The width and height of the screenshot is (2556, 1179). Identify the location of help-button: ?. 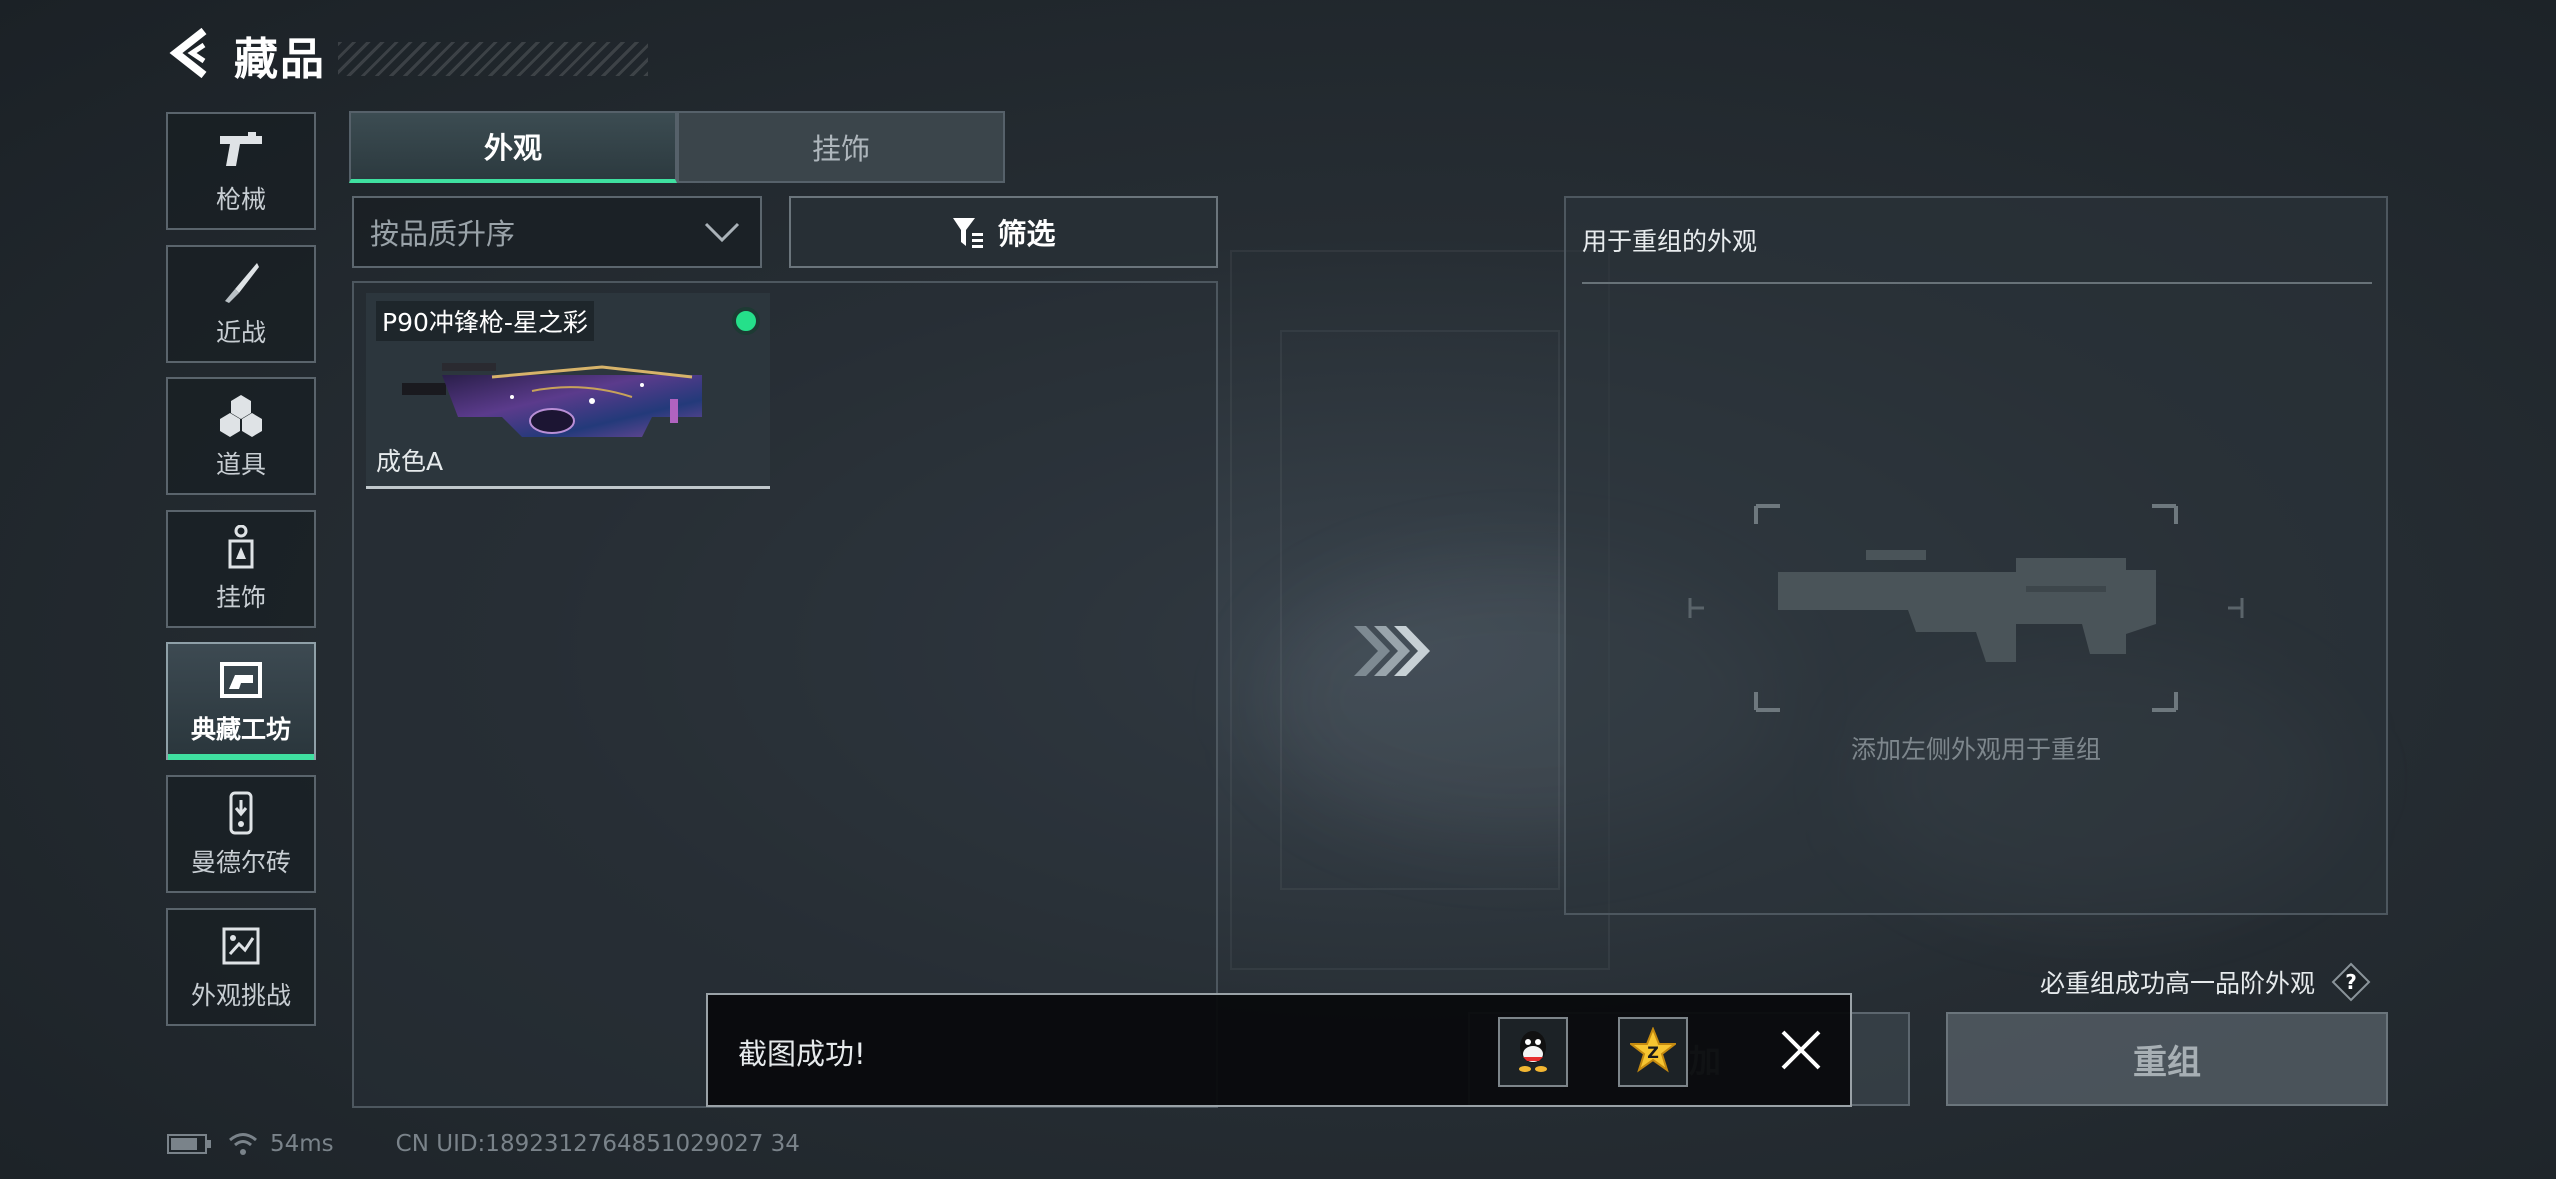
(2351, 982).